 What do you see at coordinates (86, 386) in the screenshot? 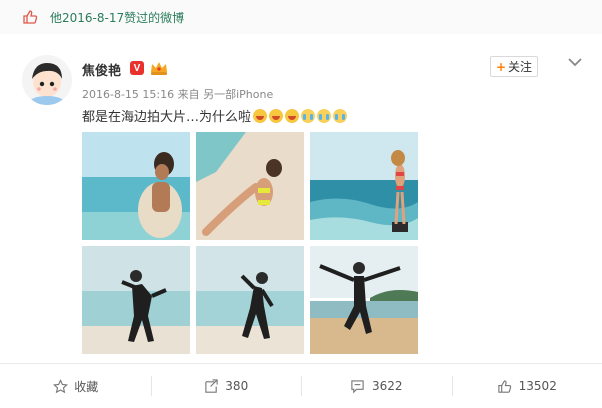
I see `favorite-label: 收藏` at bounding box center [86, 386].